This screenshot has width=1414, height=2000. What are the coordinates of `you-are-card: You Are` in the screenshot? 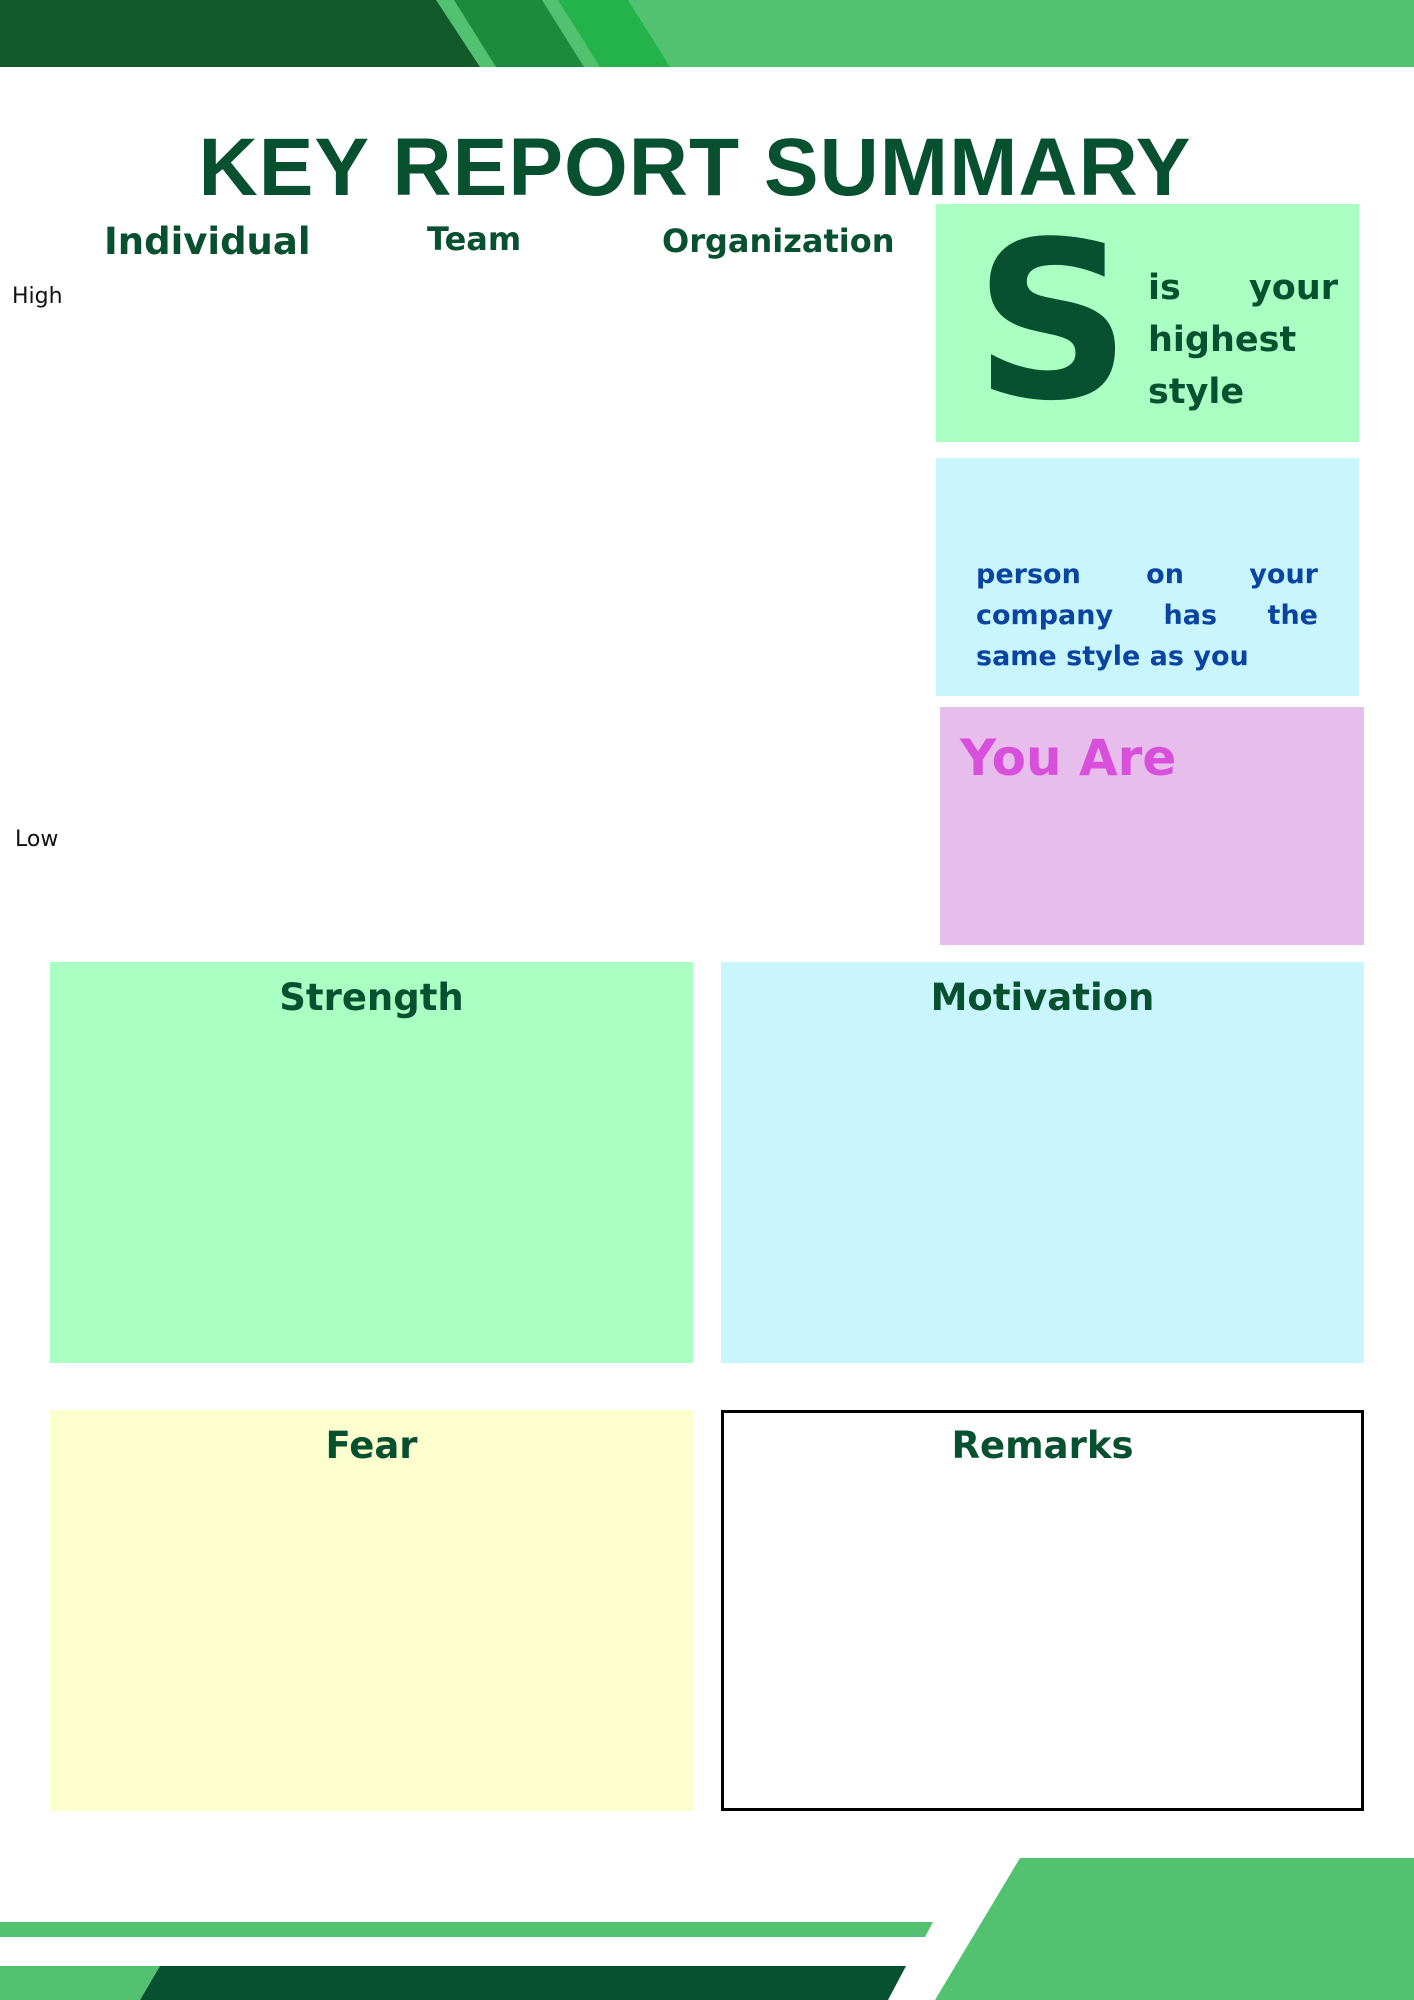 It's located at (1152, 826).